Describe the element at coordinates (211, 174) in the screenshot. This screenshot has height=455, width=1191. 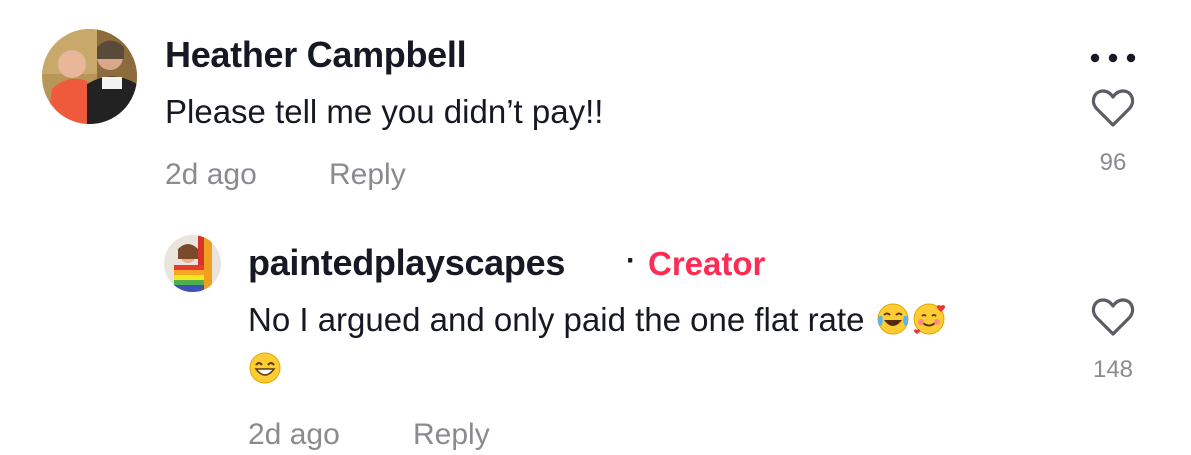
I see `comment-timestamp: 2d ago` at that location.